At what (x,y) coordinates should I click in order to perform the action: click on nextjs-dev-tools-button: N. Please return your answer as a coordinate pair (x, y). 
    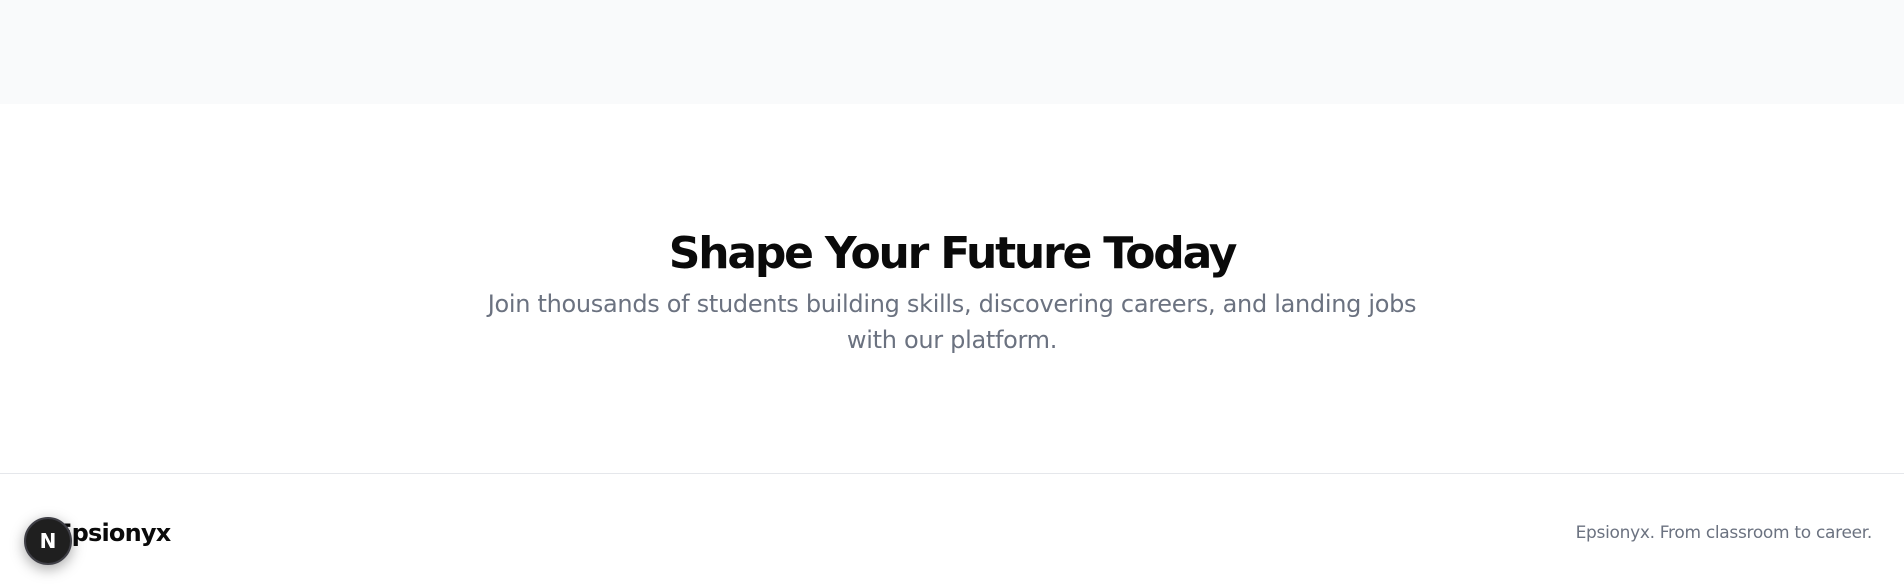
    Looking at the image, I should click on (48, 541).